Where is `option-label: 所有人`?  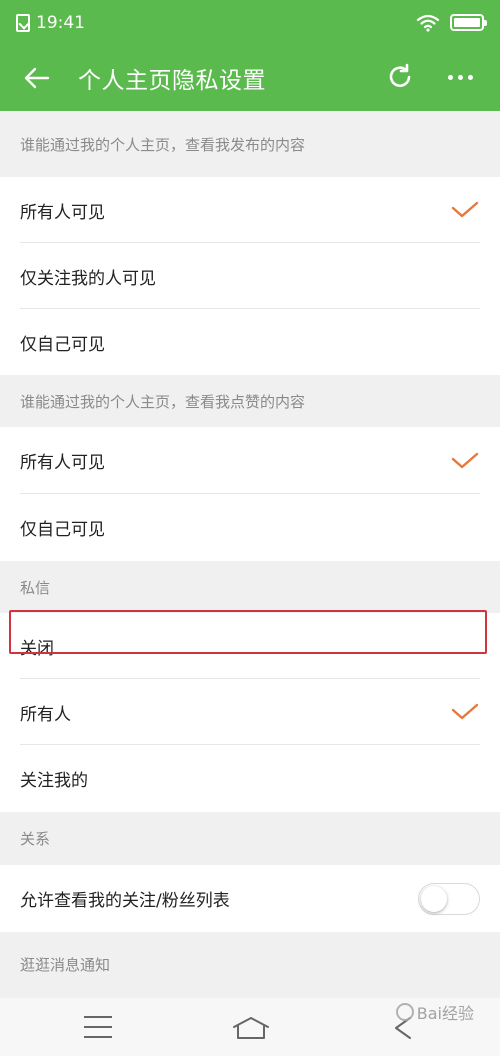 option-label: 所有人 is located at coordinates (45, 714).